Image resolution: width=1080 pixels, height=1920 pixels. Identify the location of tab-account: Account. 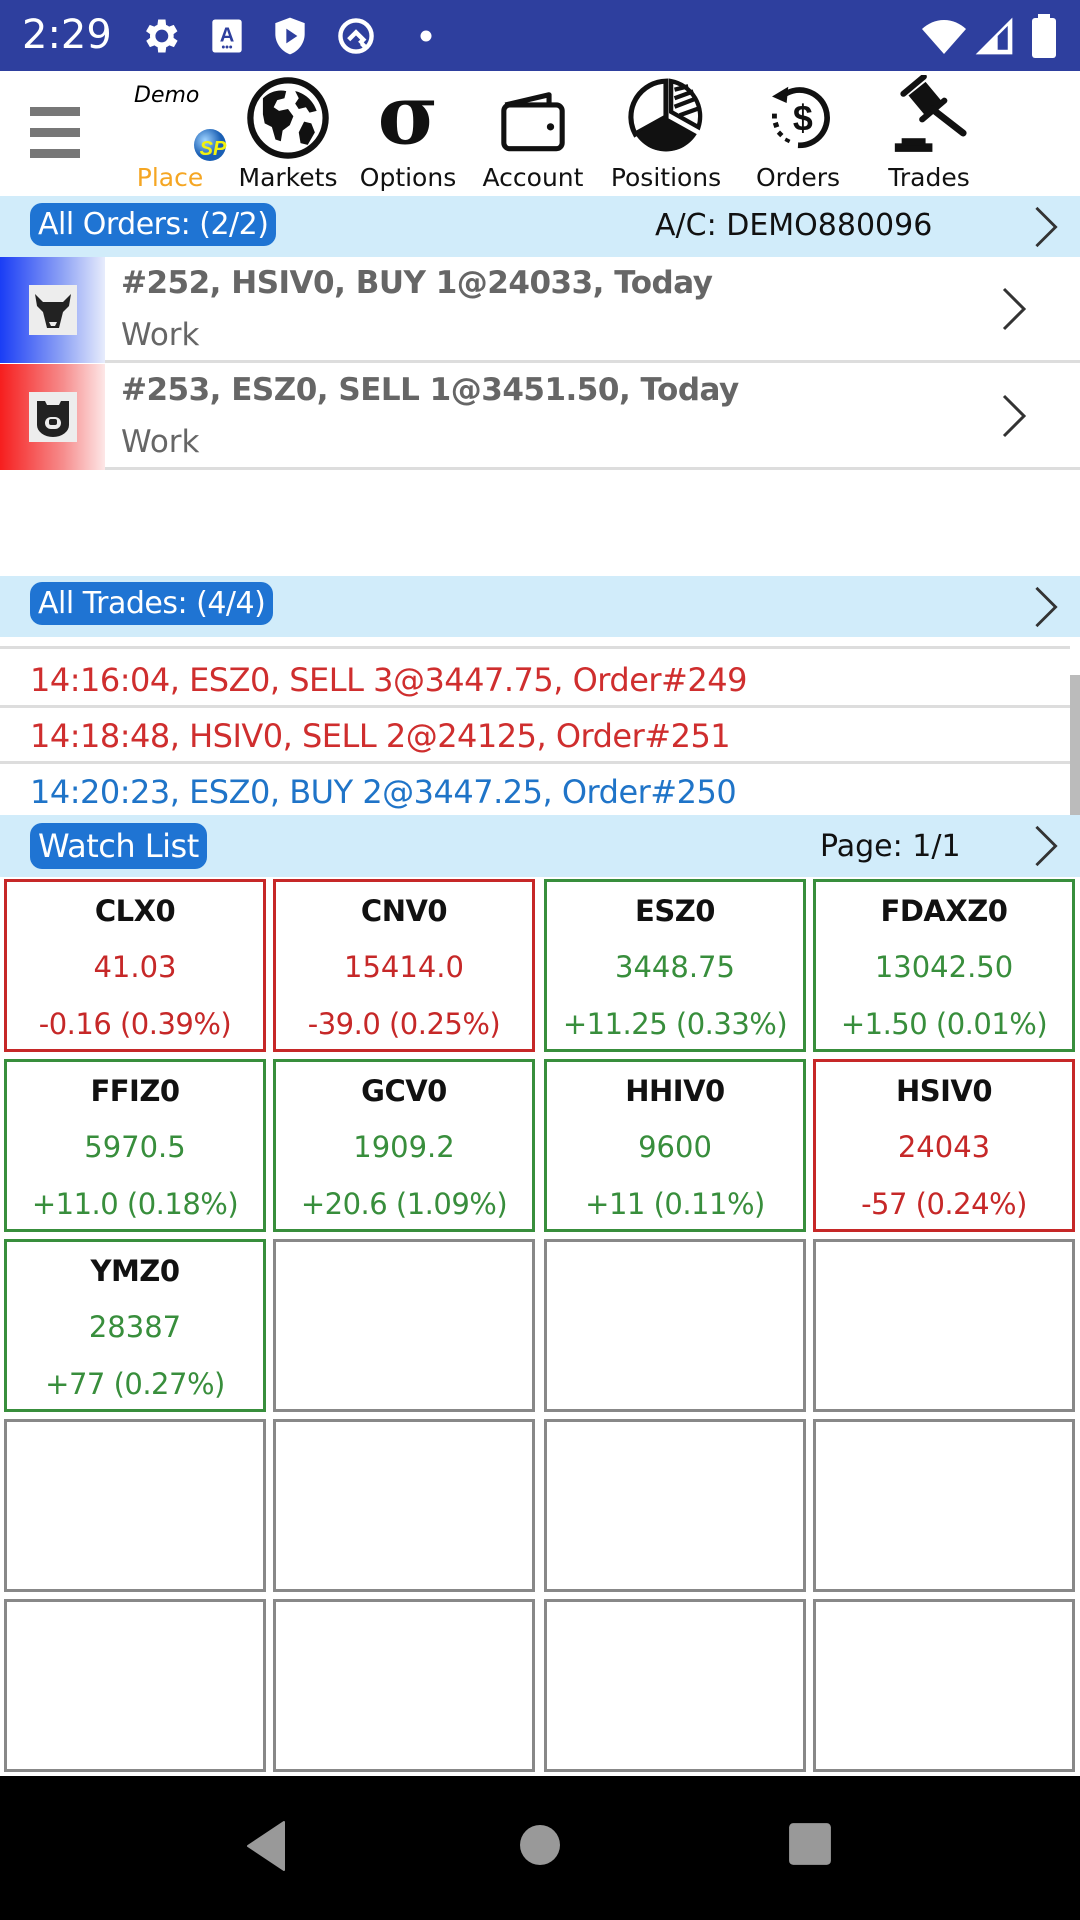
(533, 133).